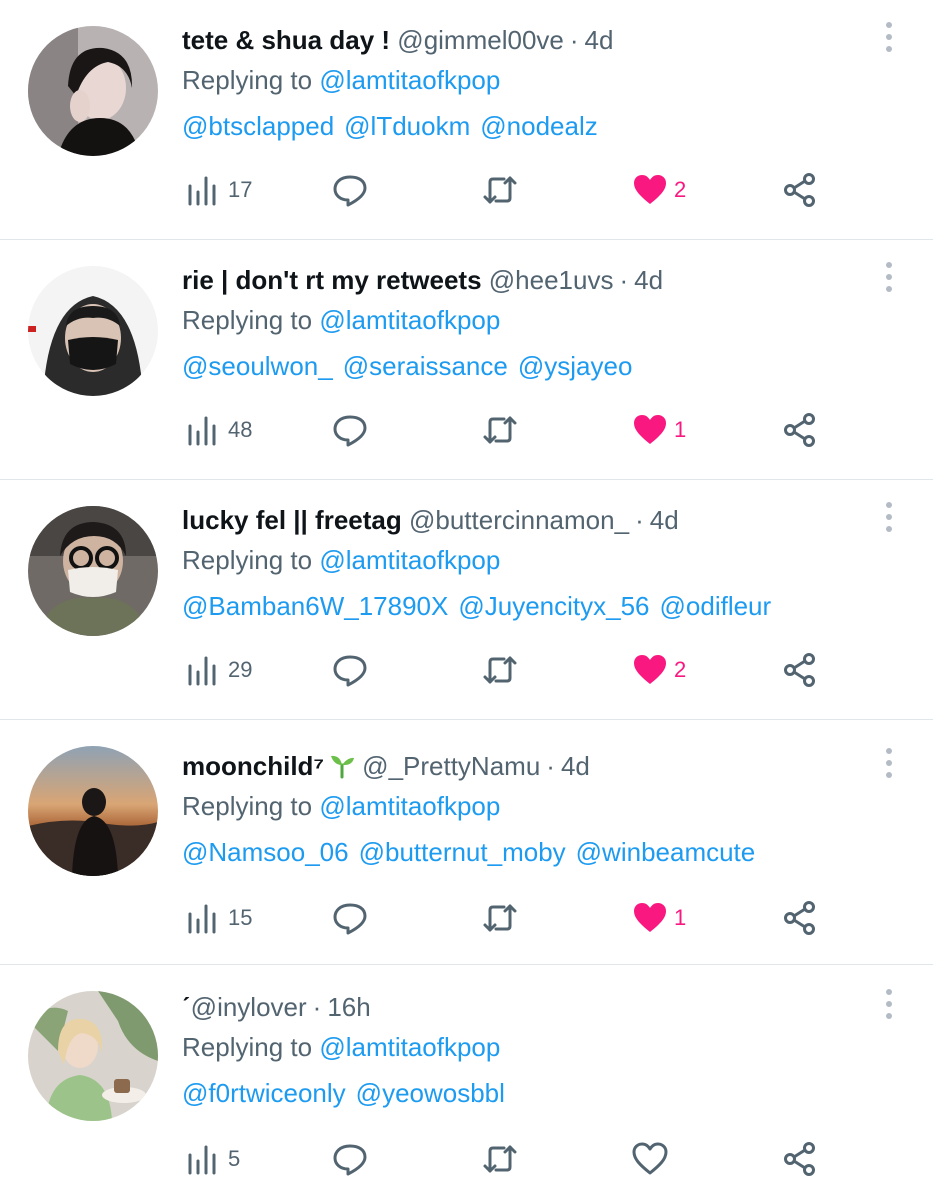  I want to click on mention-link: @seoulwon_, so click(257, 366).